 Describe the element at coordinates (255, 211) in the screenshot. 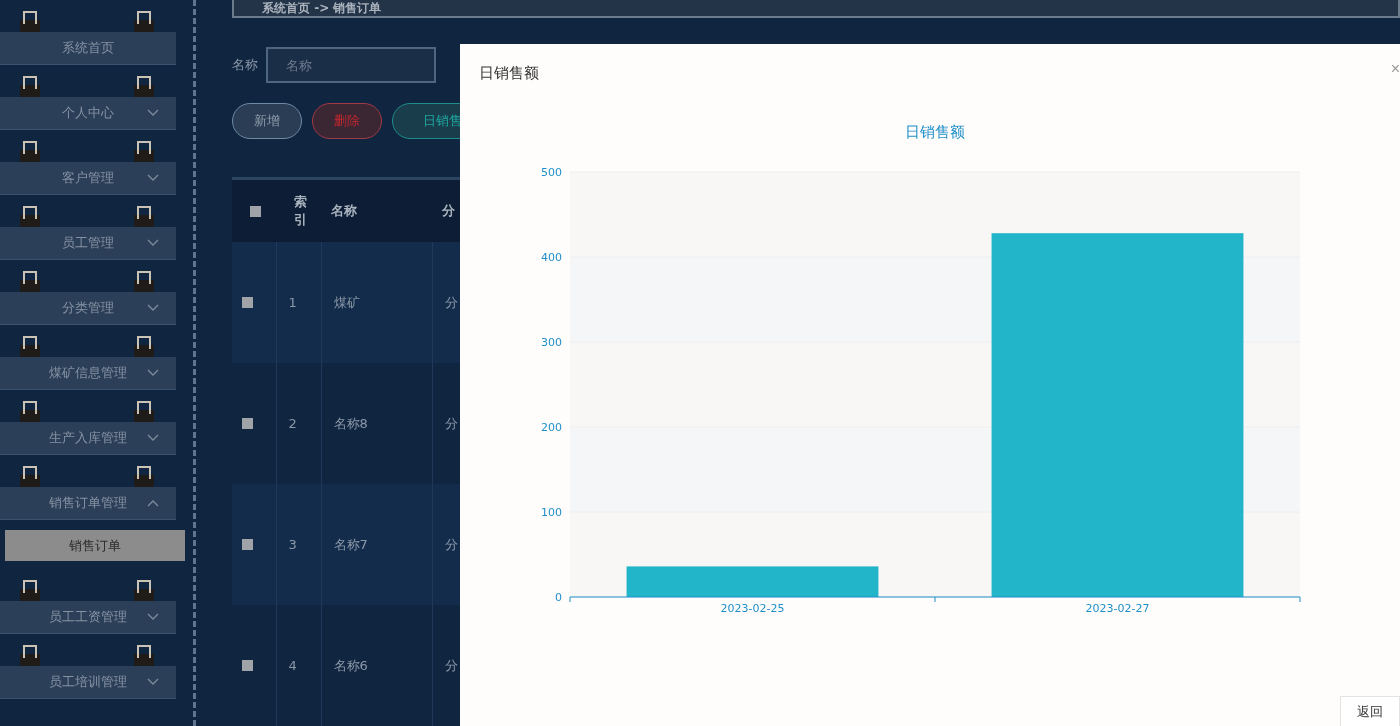

I see `select-all-checkbox` at that location.